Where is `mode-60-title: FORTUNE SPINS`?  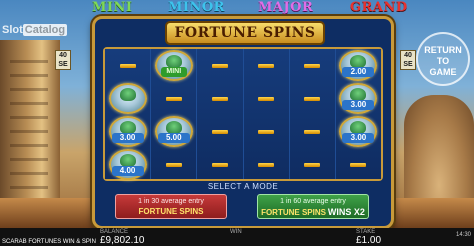 mode-60-title: FORTUNE SPINS is located at coordinates (293, 212).